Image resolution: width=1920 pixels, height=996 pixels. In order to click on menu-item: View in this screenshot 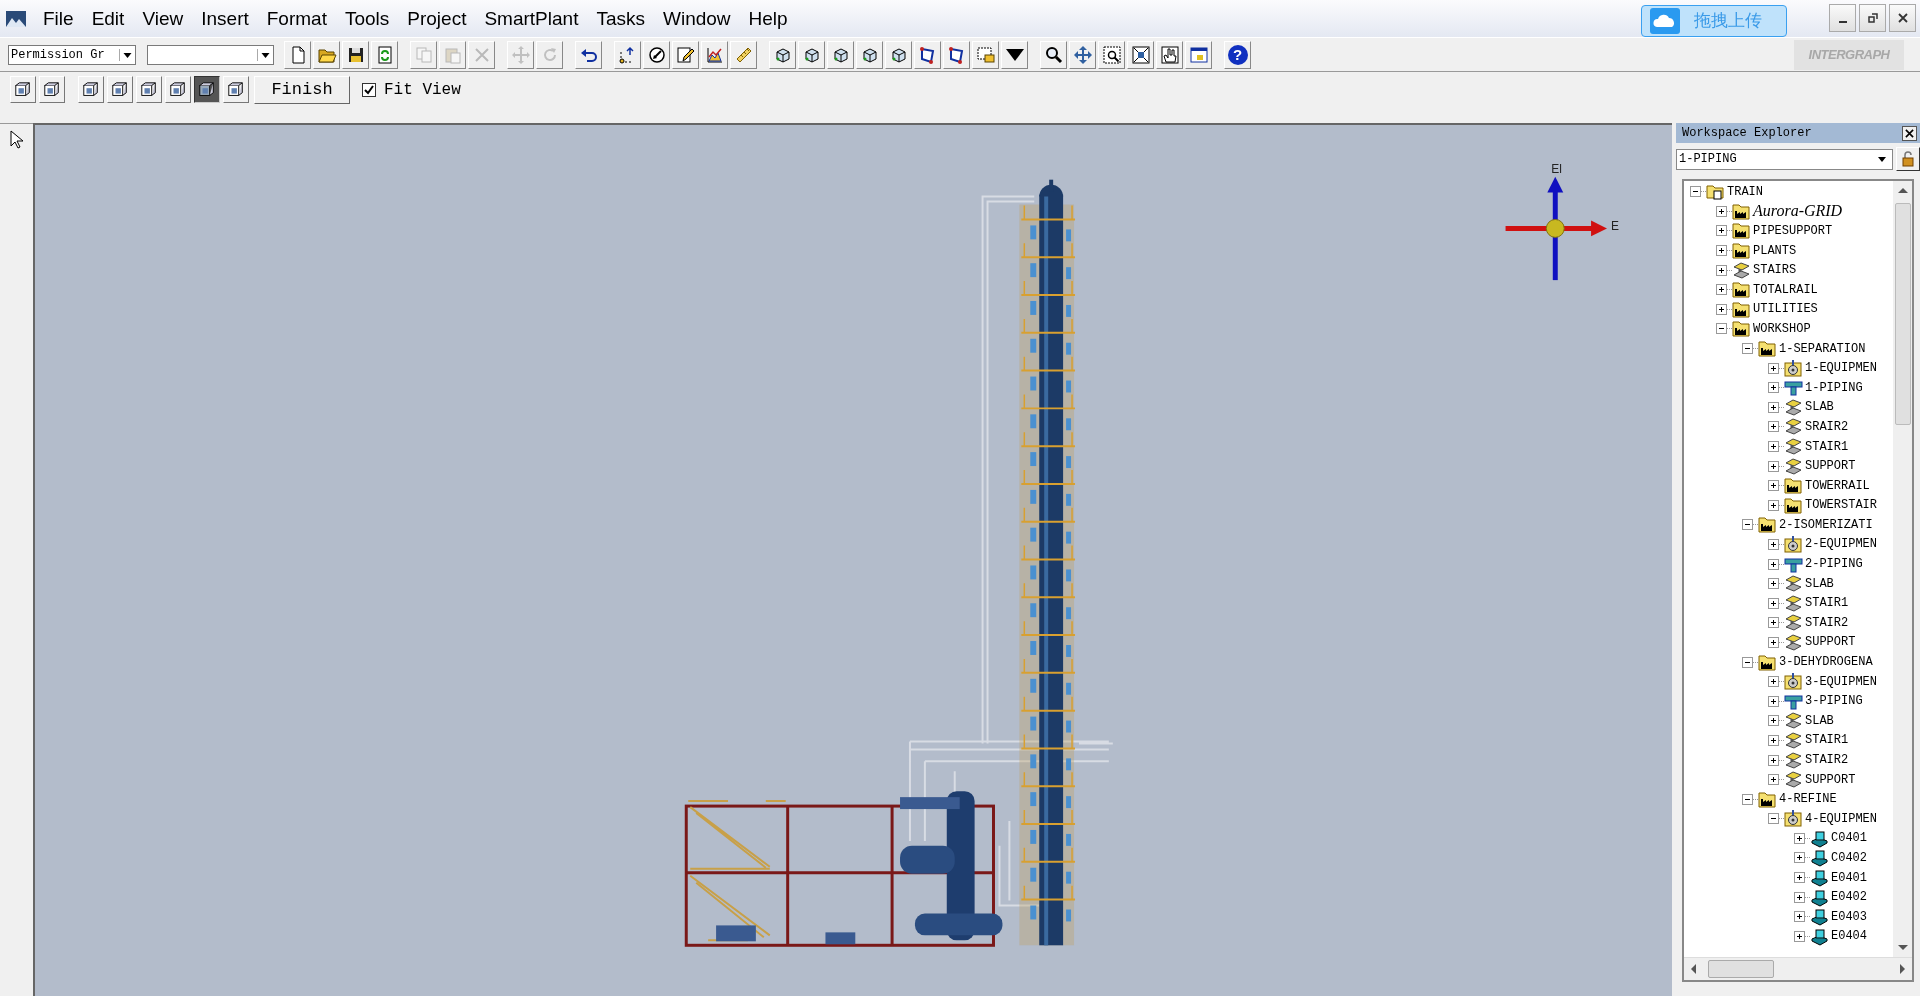, I will do `click(163, 18)`.